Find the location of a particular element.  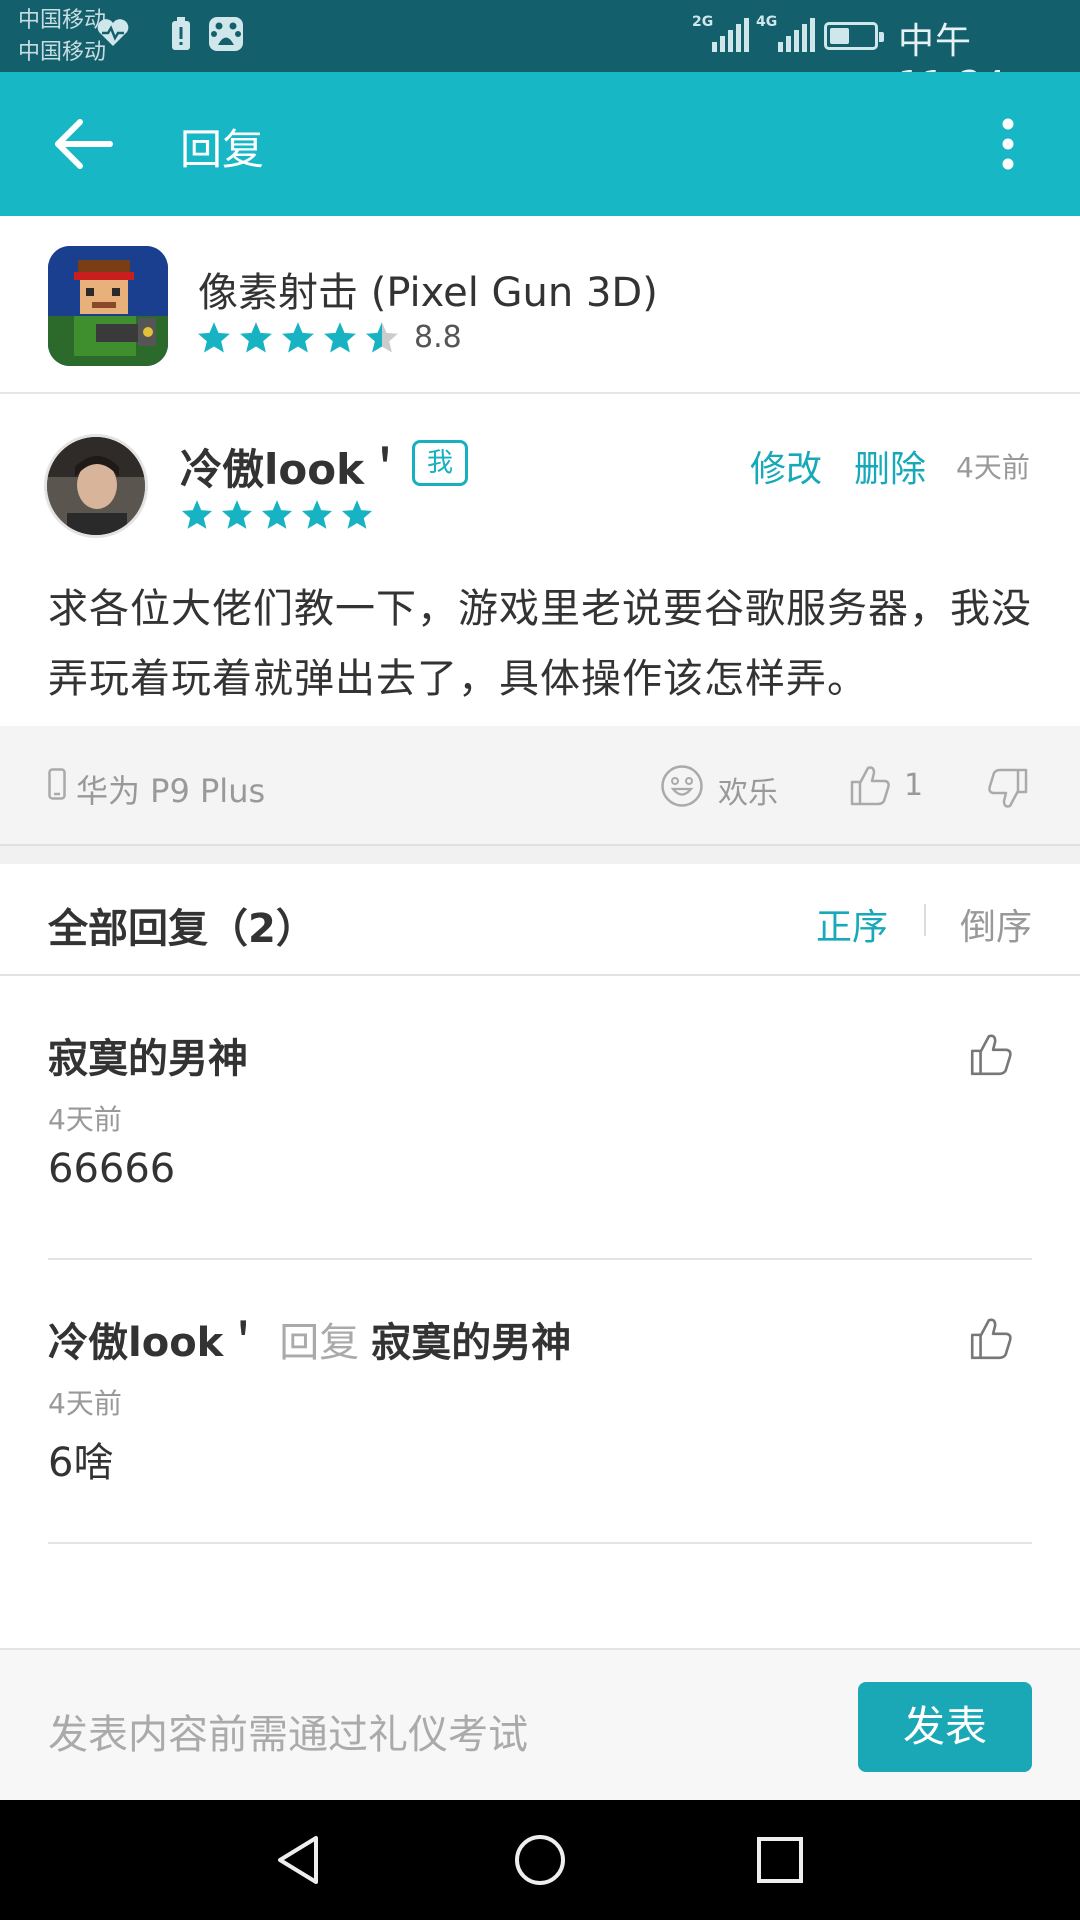

sort-separator is located at coordinates (925, 920).